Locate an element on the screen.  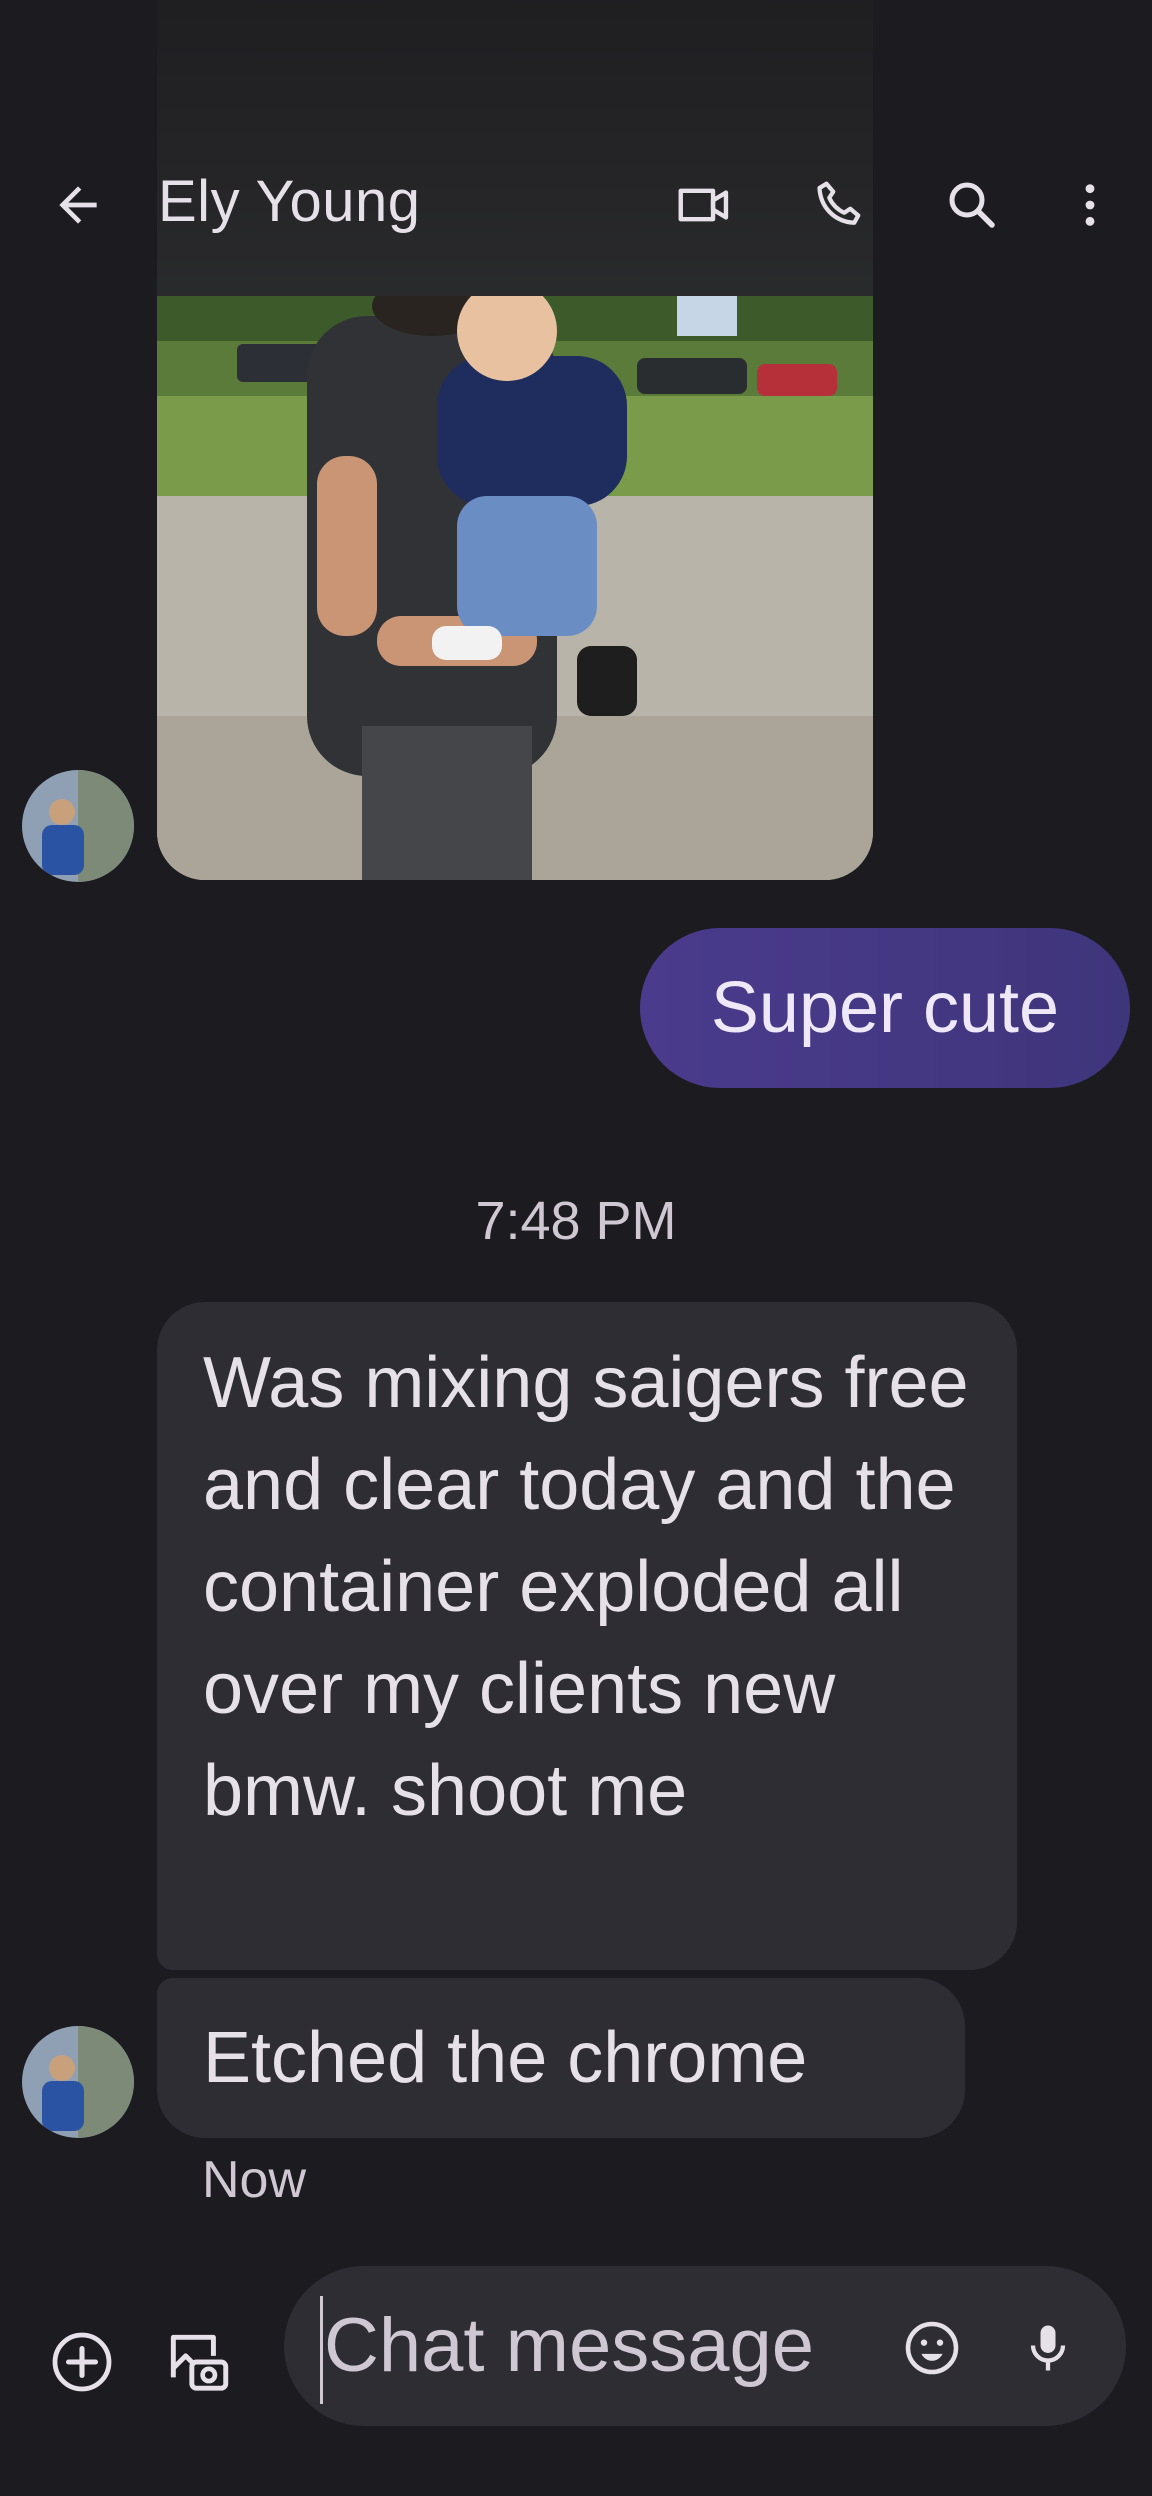
voice-input-button is located at coordinates (1048, 2348).